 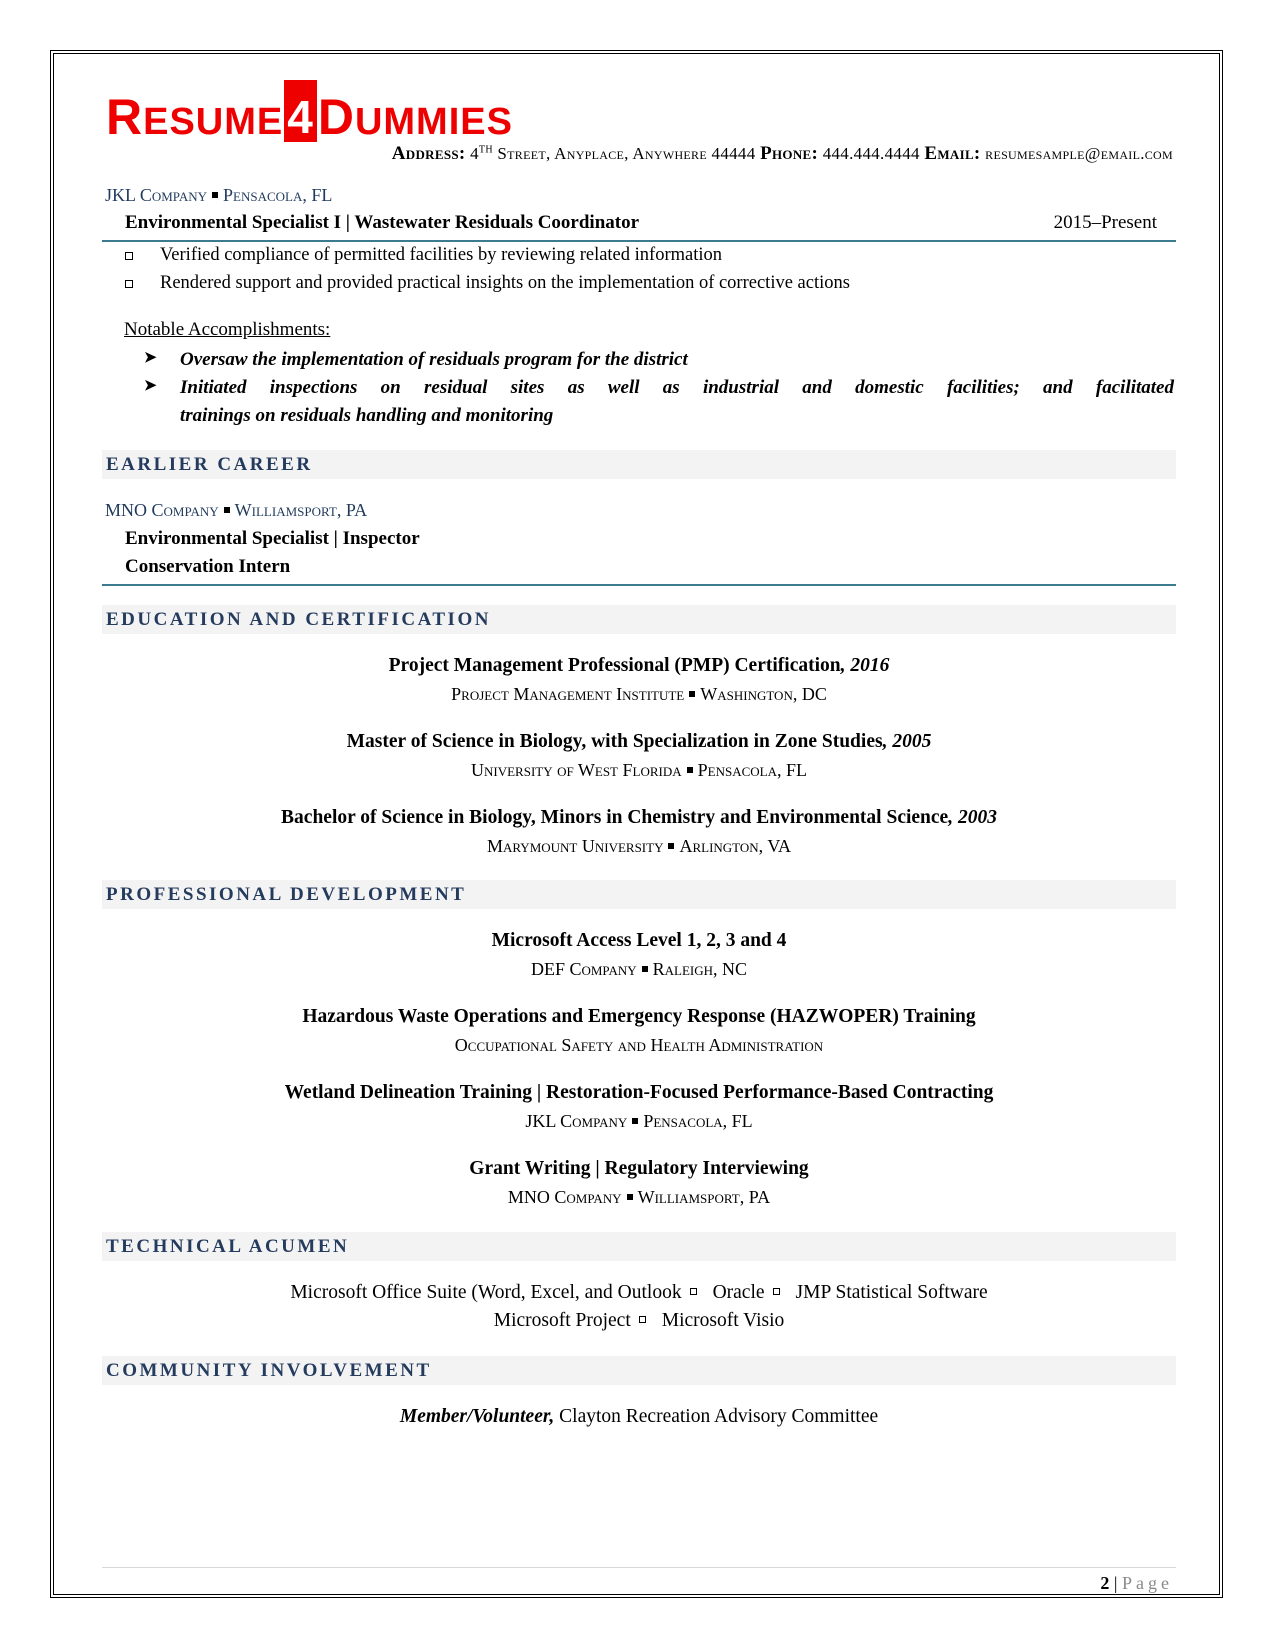 I want to click on institution-name: Marymount University, so click(x=575, y=846).